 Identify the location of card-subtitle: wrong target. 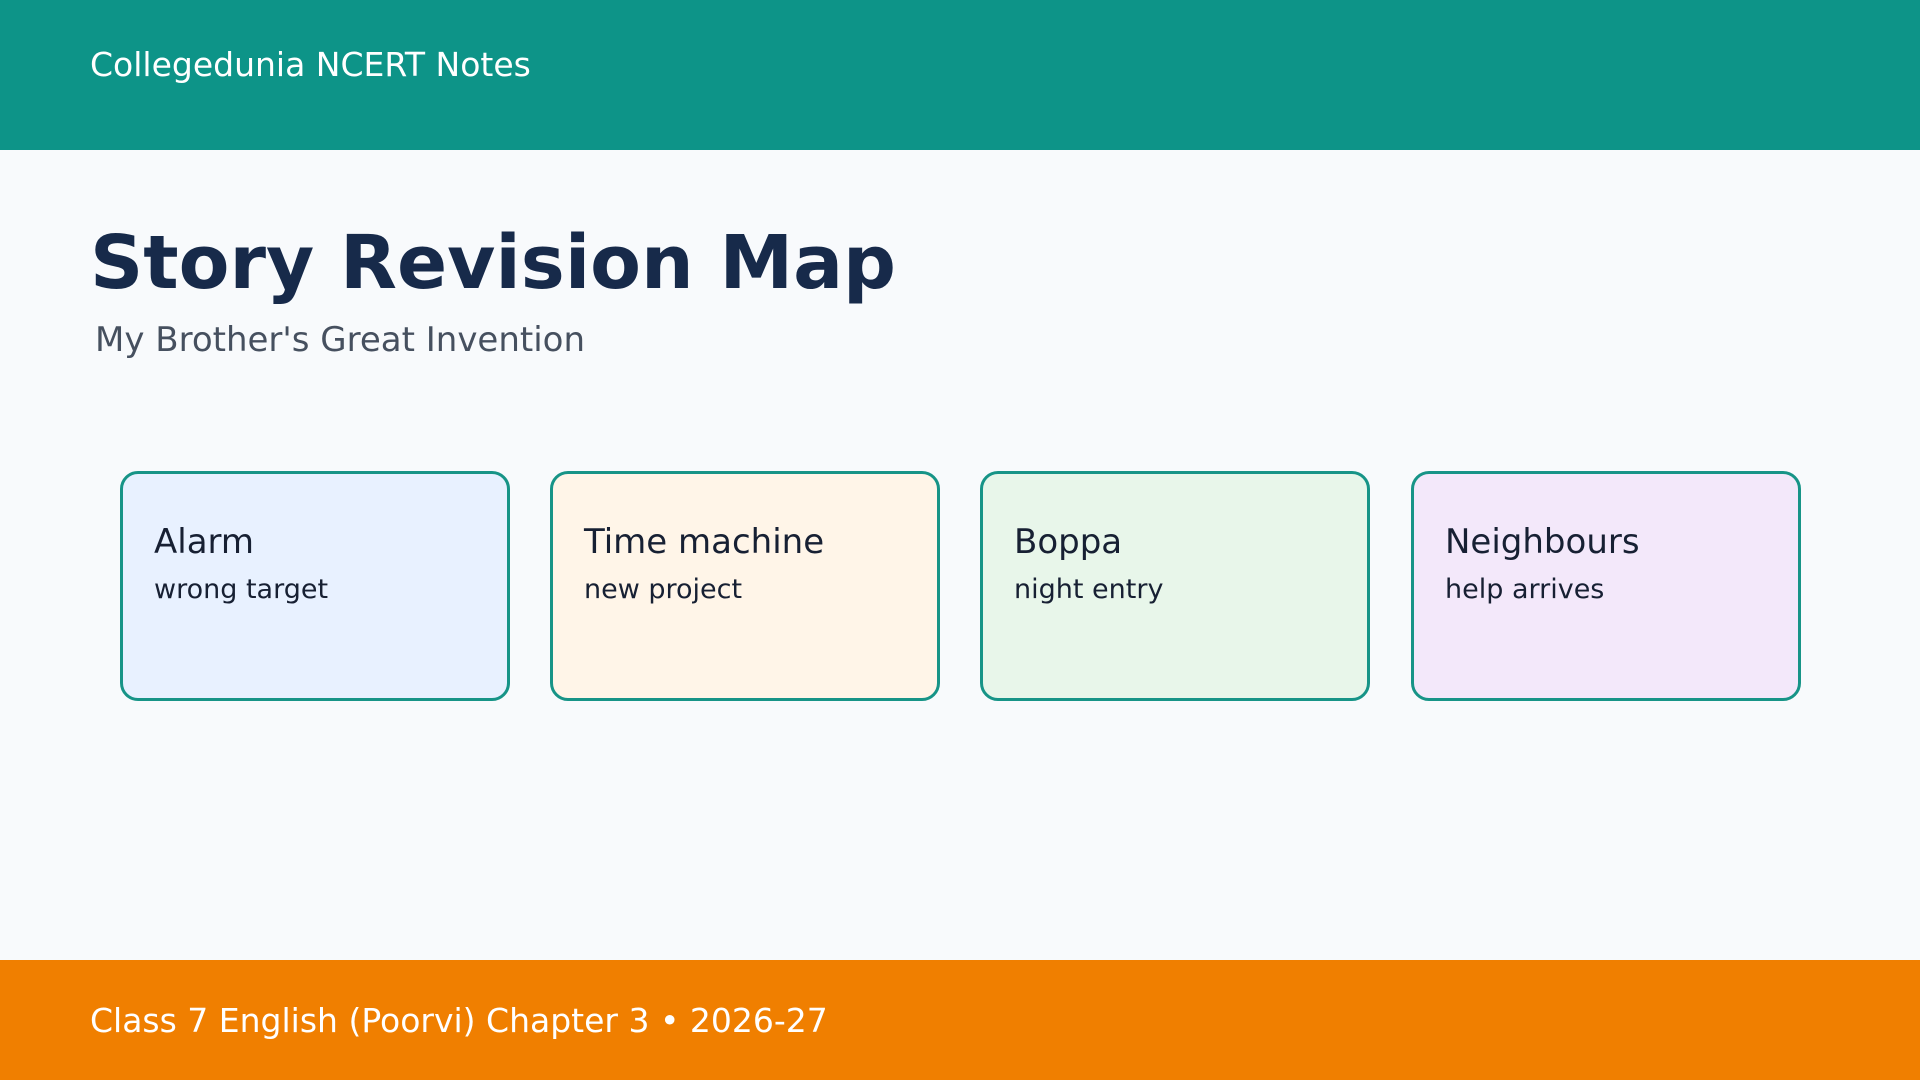
(241, 589).